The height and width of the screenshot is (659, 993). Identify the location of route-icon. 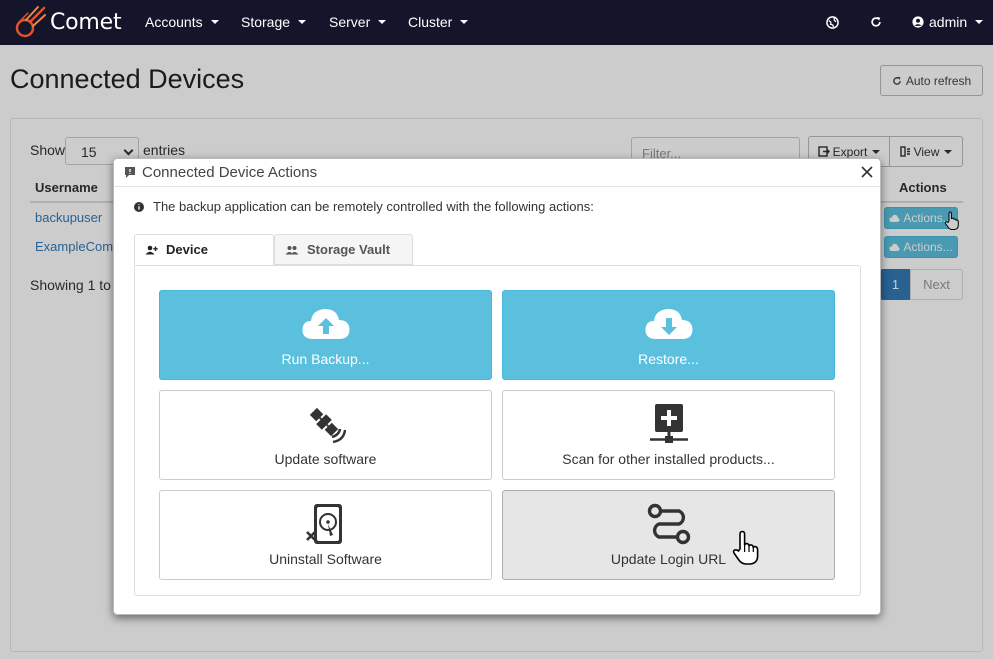
(669, 524).